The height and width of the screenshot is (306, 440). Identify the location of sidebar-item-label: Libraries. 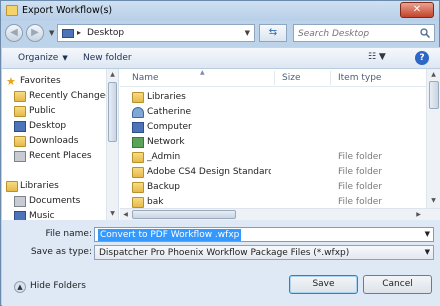
(39, 186).